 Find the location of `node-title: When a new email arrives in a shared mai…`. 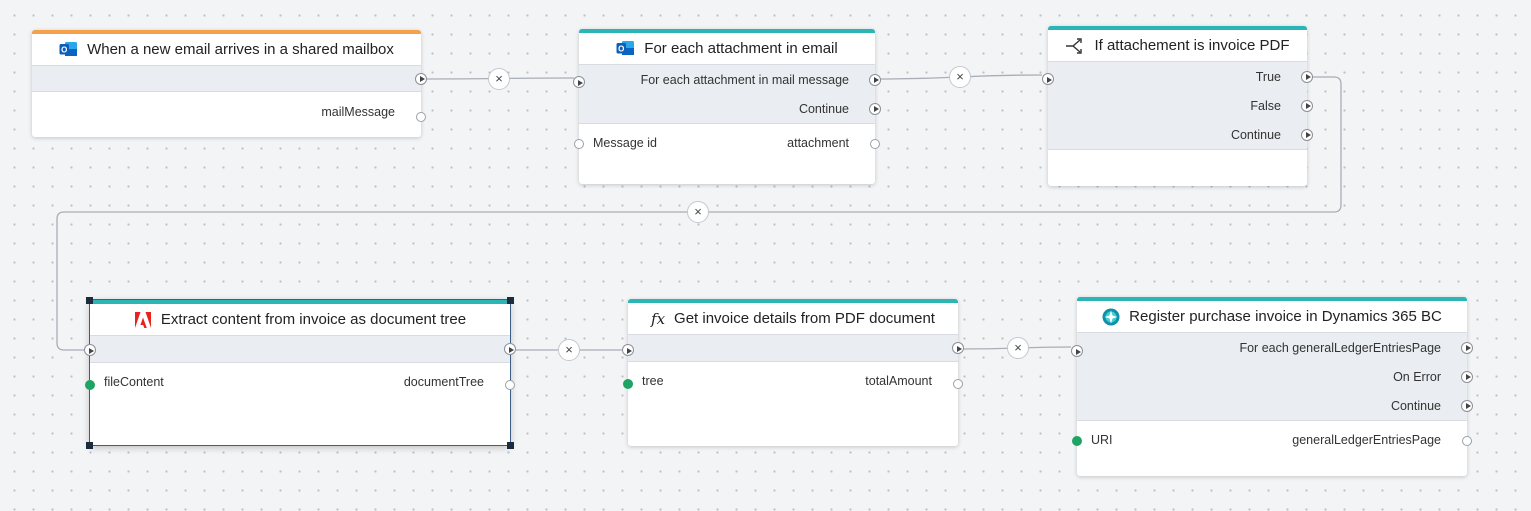

node-title: When a new email arrives in a shared mai… is located at coordinates (240, 49).